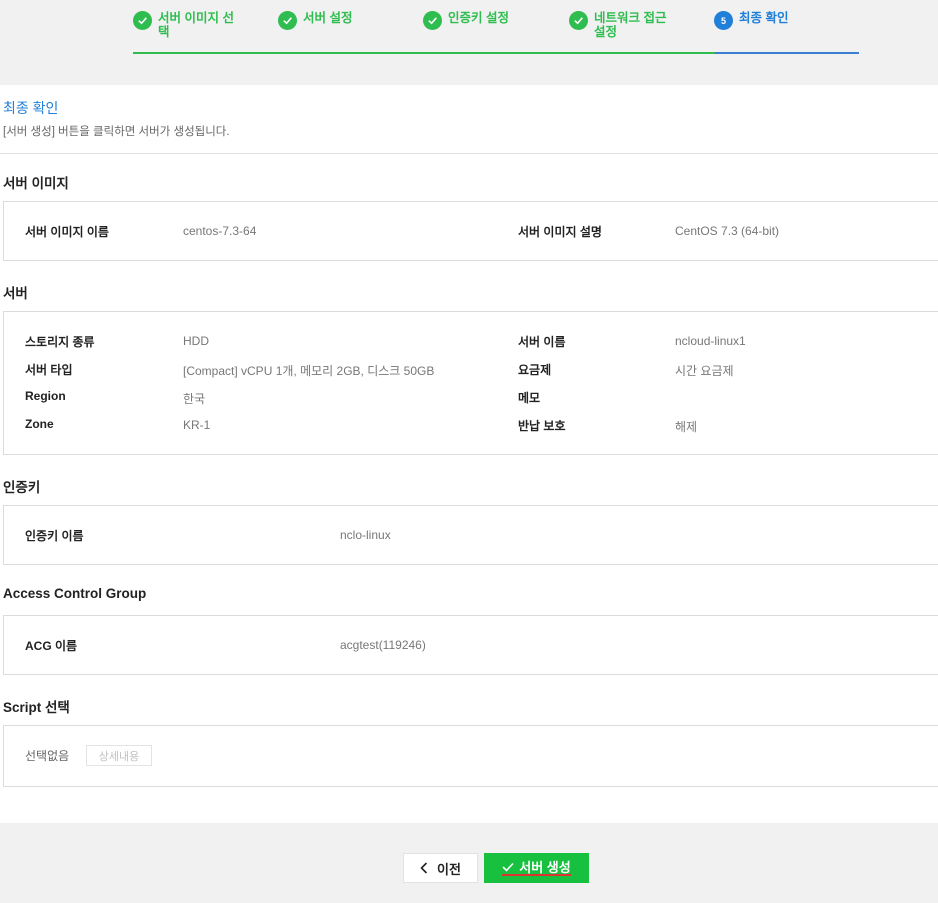 The height and width of the screenshot is (903, 938). What do you see at coordinates (470, 756) in the screenshot?
I see `script-box: 선택없음 상세내용` at bounding box center [470, 756].